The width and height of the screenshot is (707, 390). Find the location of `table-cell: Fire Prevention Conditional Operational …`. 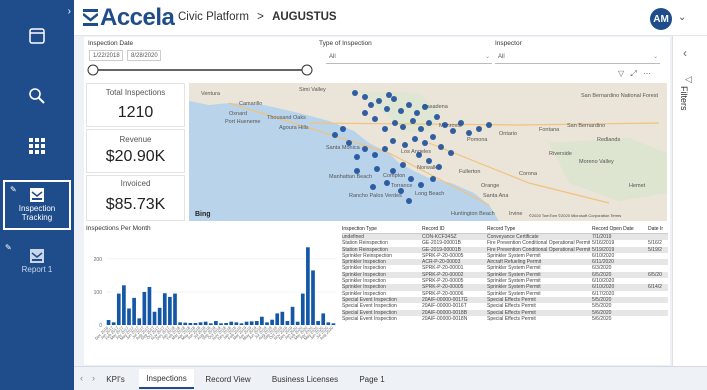

table-cell: Fire Prevention Conditional Operational … is located at coordinates (538, 249).